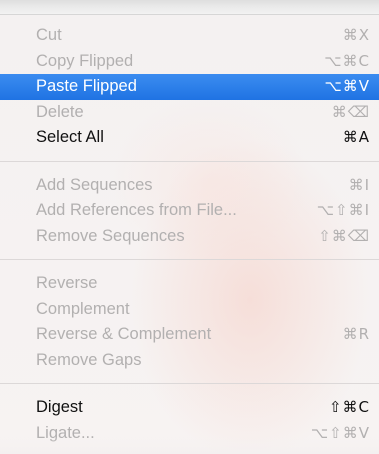 This screenshot has width=379, height=454. Describe the element at coordinates (347, 60) in the screenshot. I see `menu-item-shortcut: ⌥⌘C` at that location.